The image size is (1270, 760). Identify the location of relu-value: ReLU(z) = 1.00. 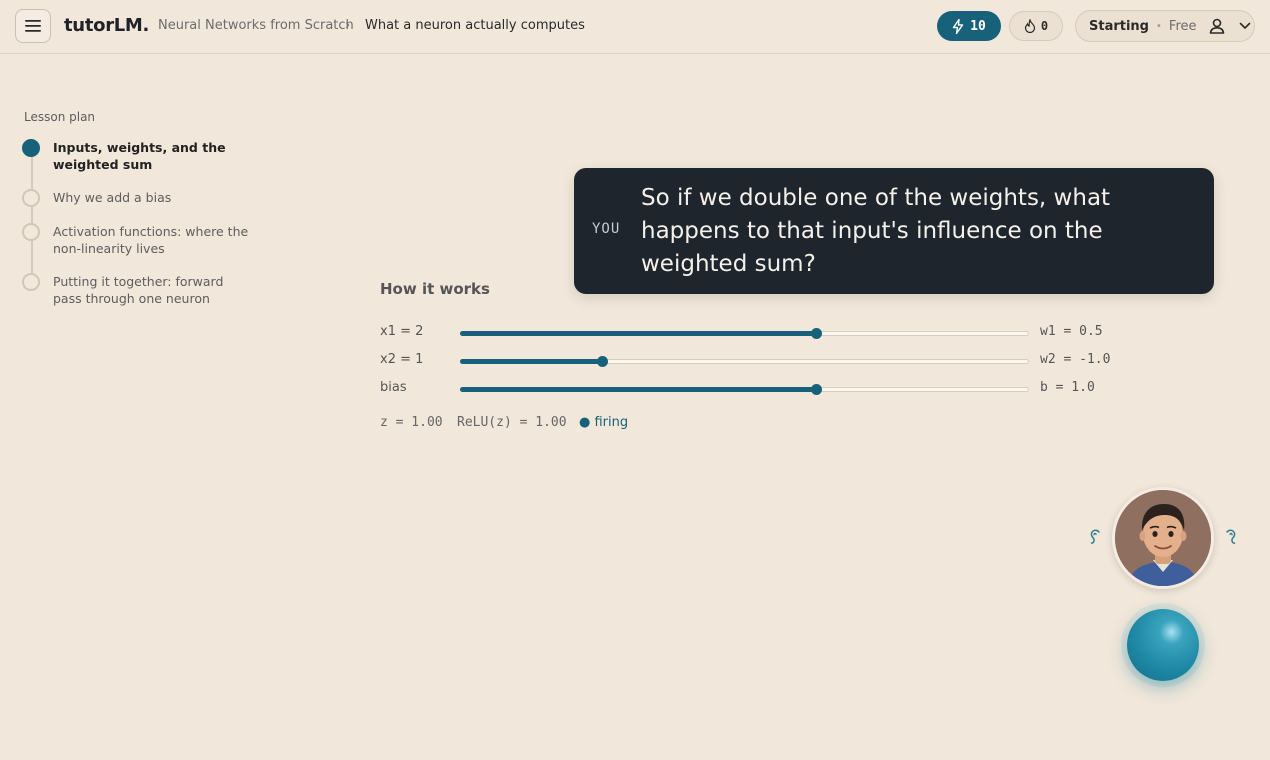
(512, 422).